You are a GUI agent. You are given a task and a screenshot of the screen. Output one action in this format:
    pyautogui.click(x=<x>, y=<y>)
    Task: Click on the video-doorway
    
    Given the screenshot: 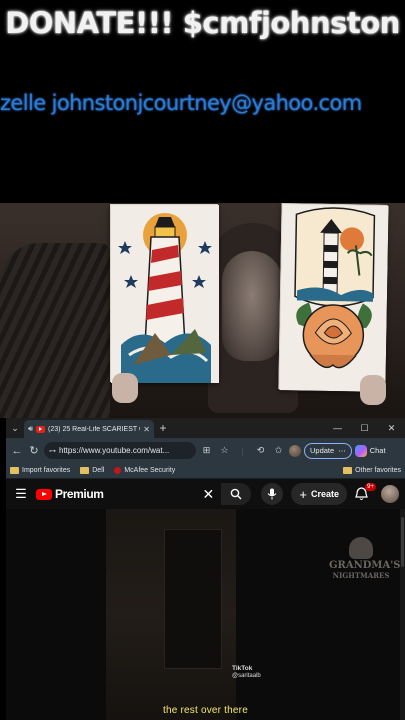 What is the action you would take?
    pyautogui.click(x=193, y=599)
    